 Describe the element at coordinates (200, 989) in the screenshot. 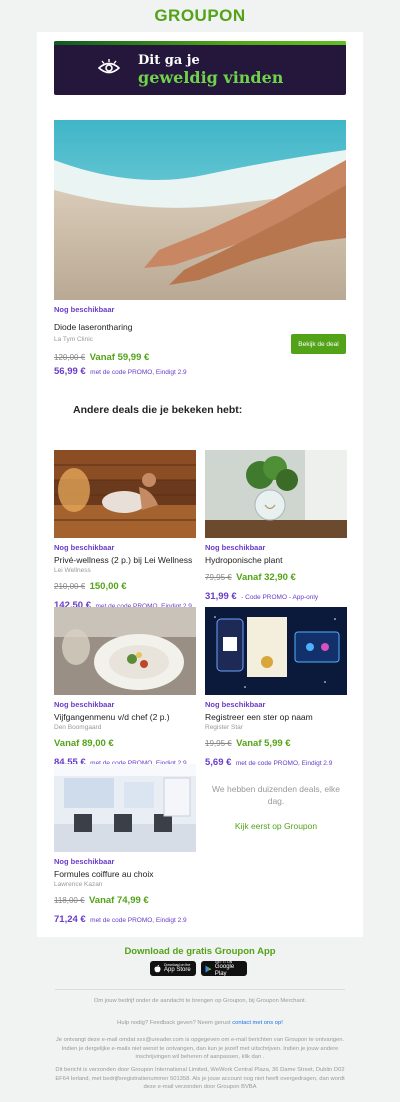

I see `footer-divider` at that location.